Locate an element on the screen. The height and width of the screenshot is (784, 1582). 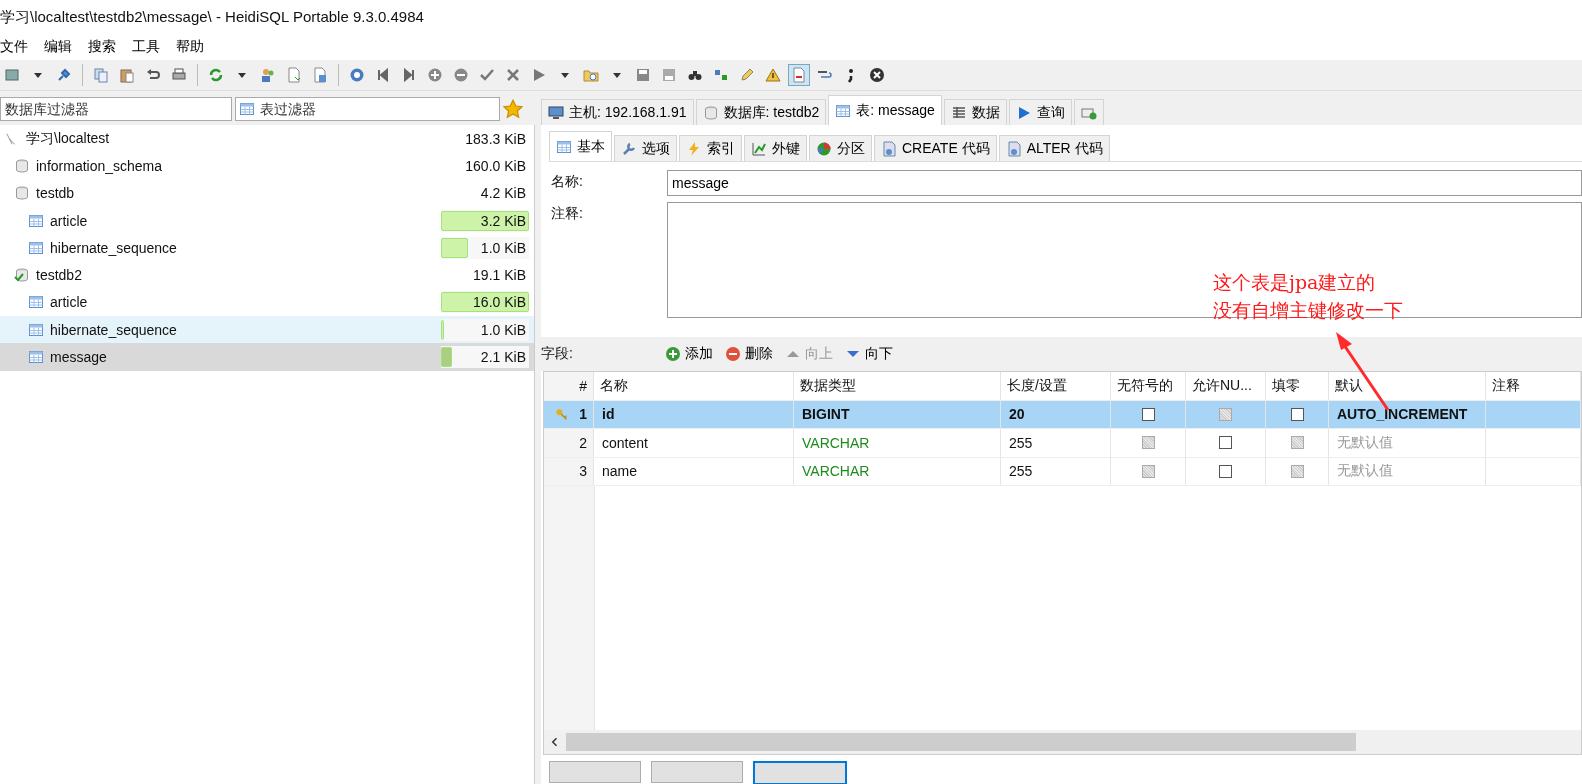
menu-item: 编辑 is located at coordinates (58, 47).